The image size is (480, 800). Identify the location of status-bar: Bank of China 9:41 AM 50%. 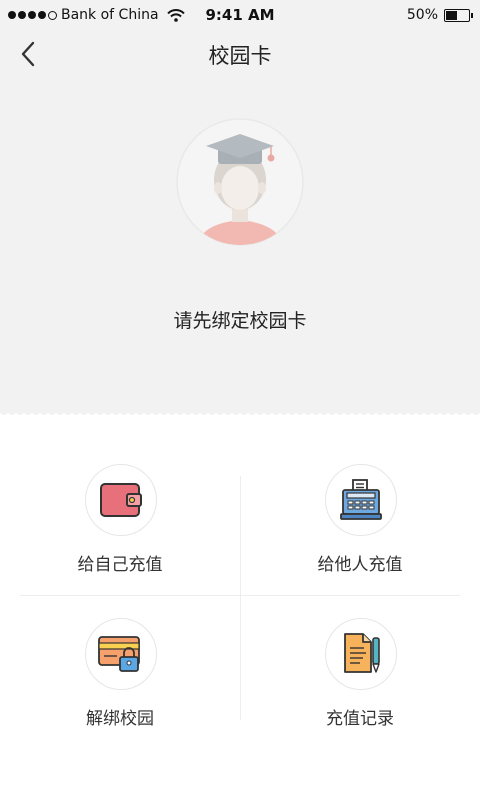
(240, 15).